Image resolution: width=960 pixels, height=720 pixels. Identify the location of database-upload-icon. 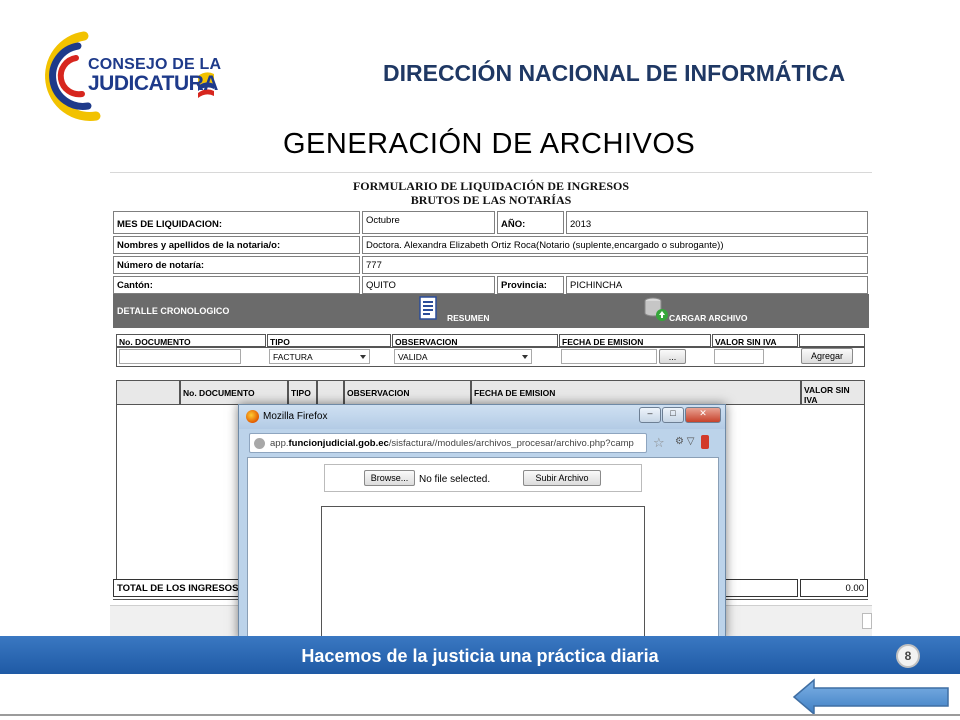
(656, 309).